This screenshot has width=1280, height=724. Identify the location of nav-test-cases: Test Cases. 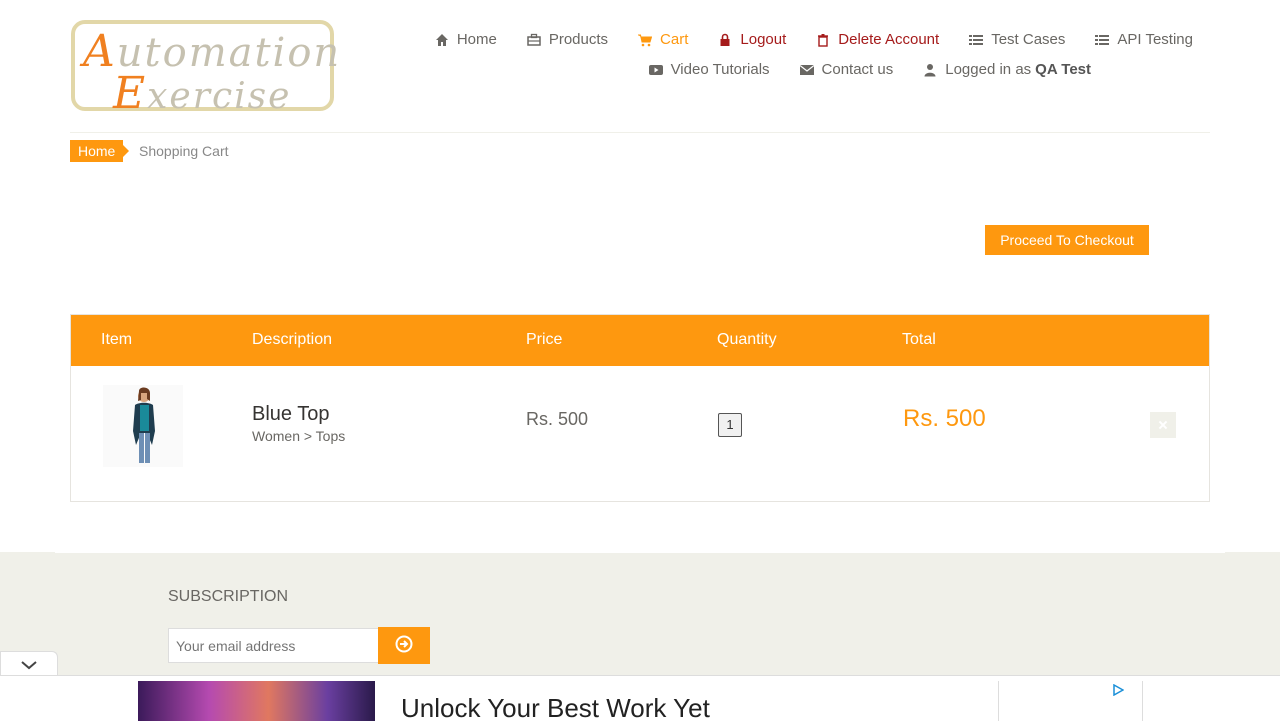
(1017, 39).